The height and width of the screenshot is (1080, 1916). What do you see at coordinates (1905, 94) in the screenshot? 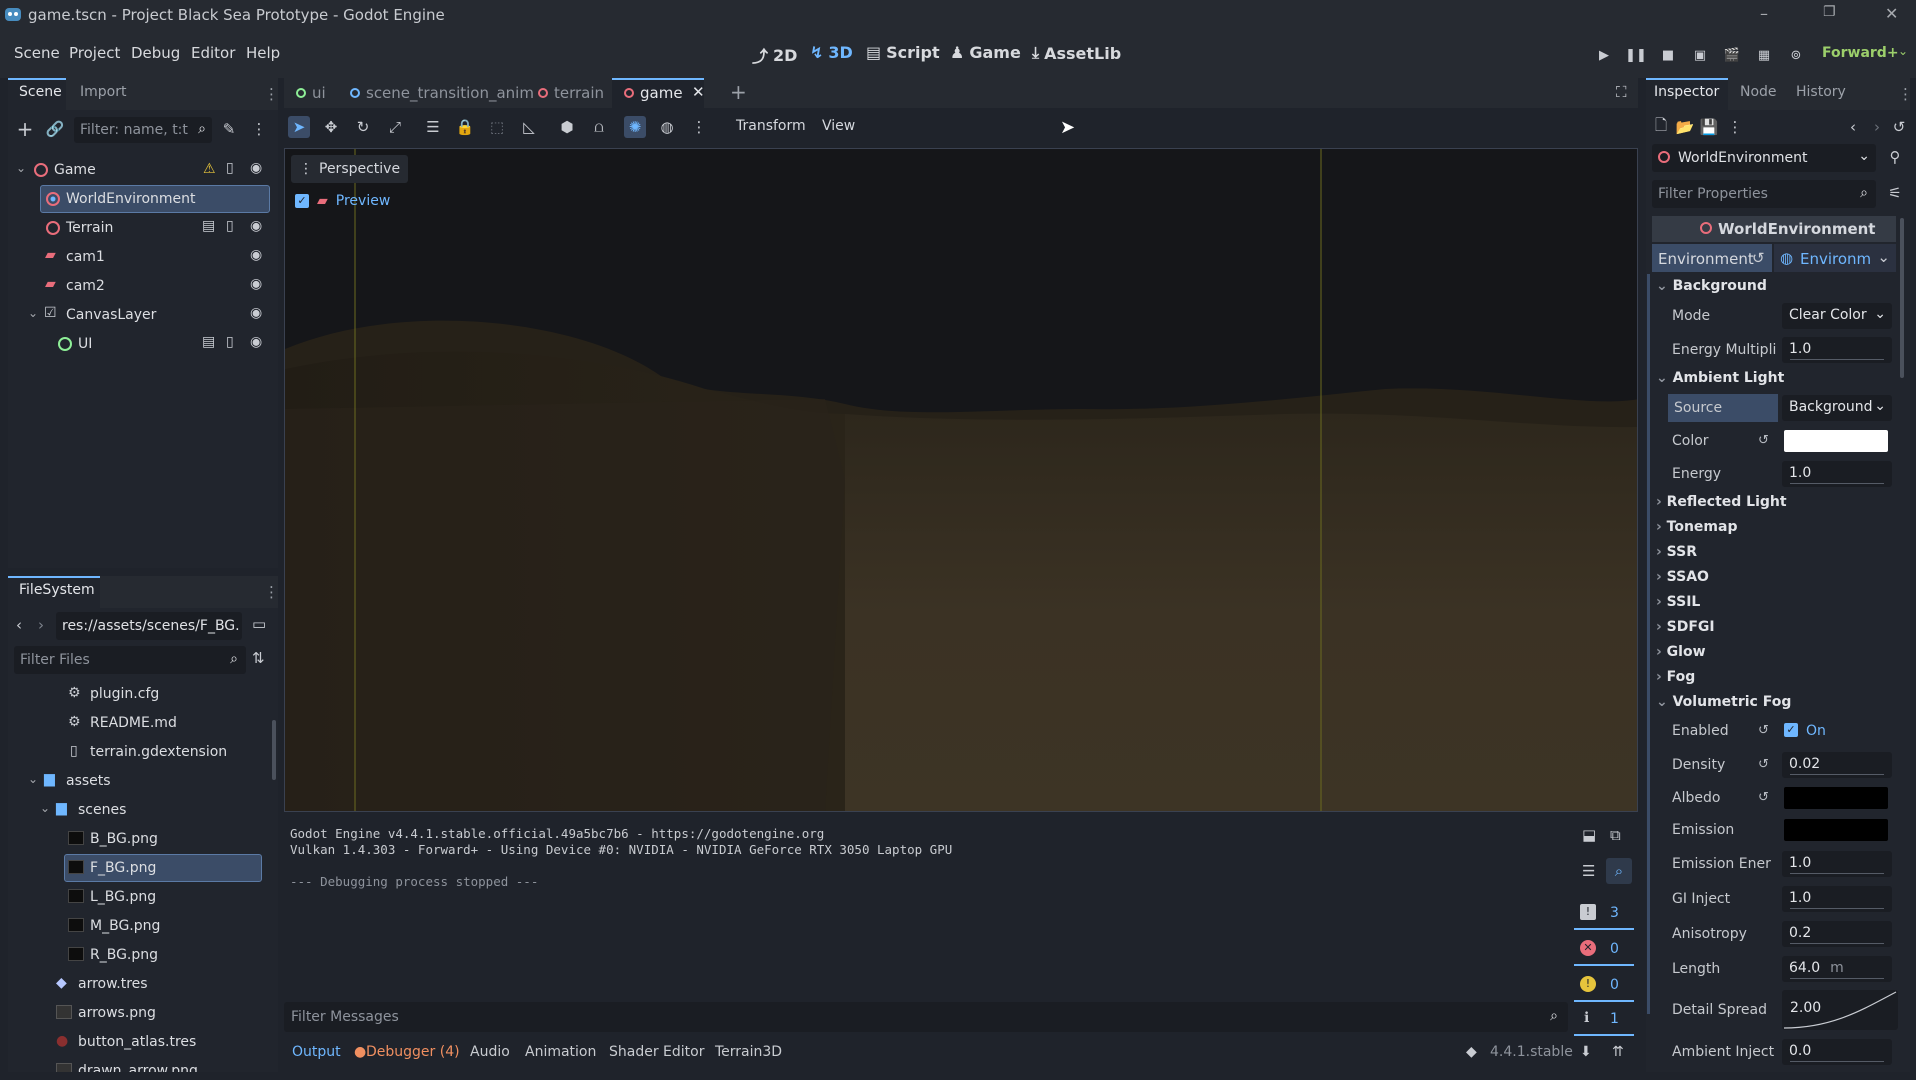
I see `dock-menu-icon: ⋮` at bounding box center [1905, 94].